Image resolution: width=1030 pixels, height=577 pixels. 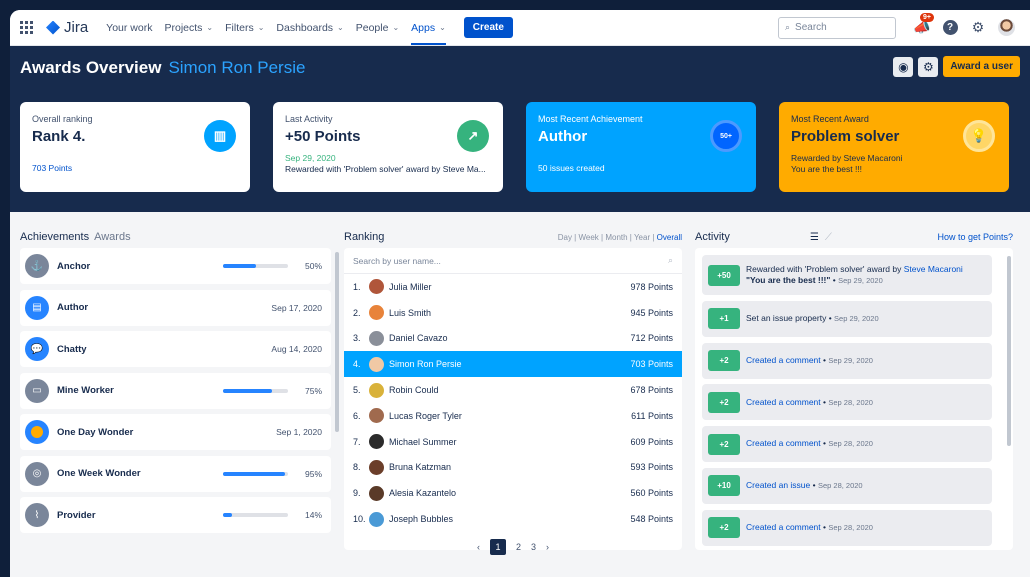 I want to click on filter-year: Year, so click(x=642, y=237).